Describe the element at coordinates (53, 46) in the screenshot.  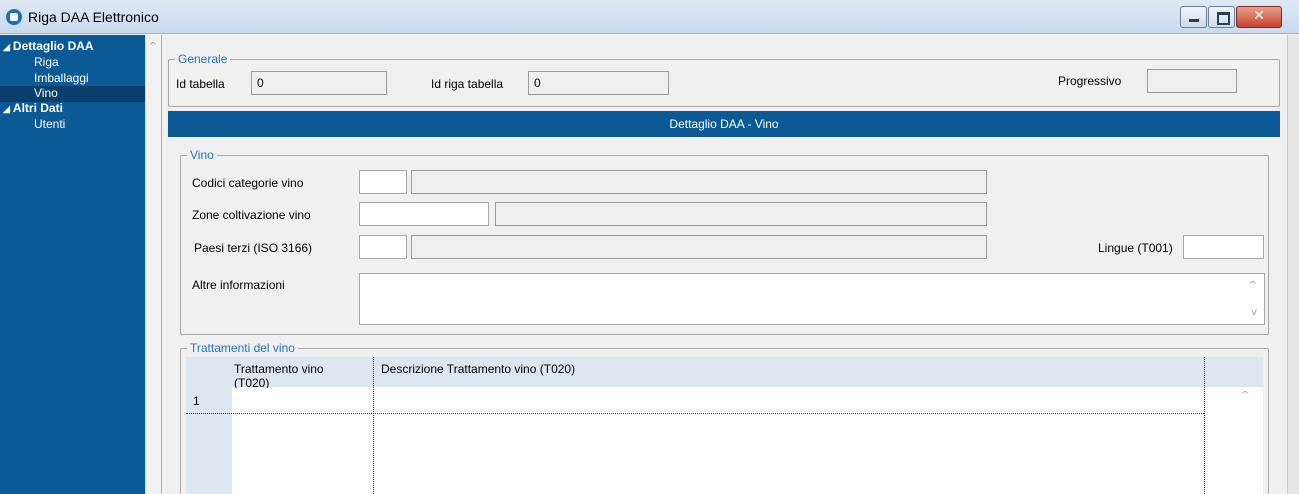
I see `sidebar-item-label: Dettaglio DAA` at that location.